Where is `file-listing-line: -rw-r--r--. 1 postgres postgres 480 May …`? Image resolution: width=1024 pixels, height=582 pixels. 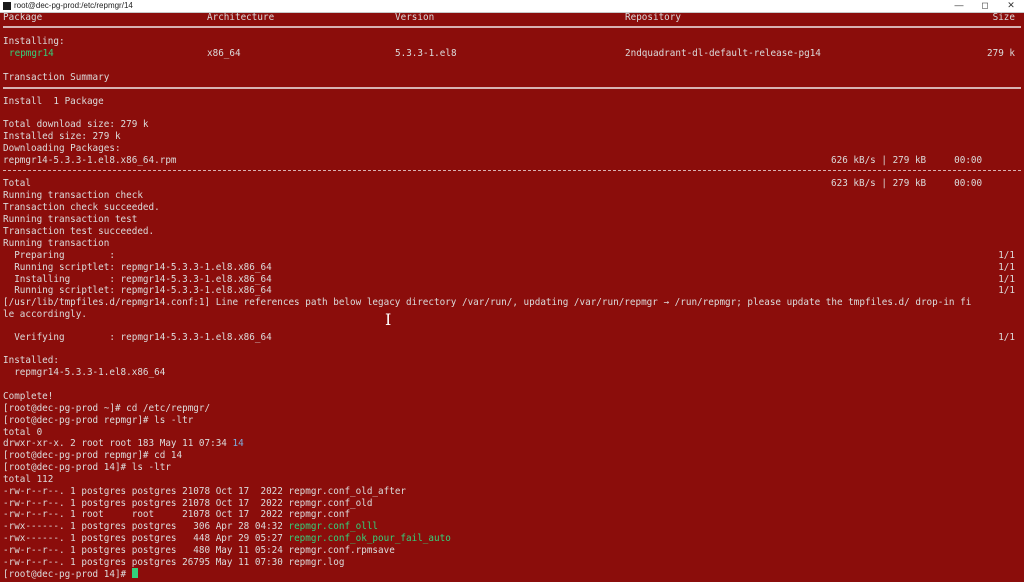 file-listing-line: -rw-r--r--. 1 postgres postgres 480 May … is located at coordinates (512, 551).